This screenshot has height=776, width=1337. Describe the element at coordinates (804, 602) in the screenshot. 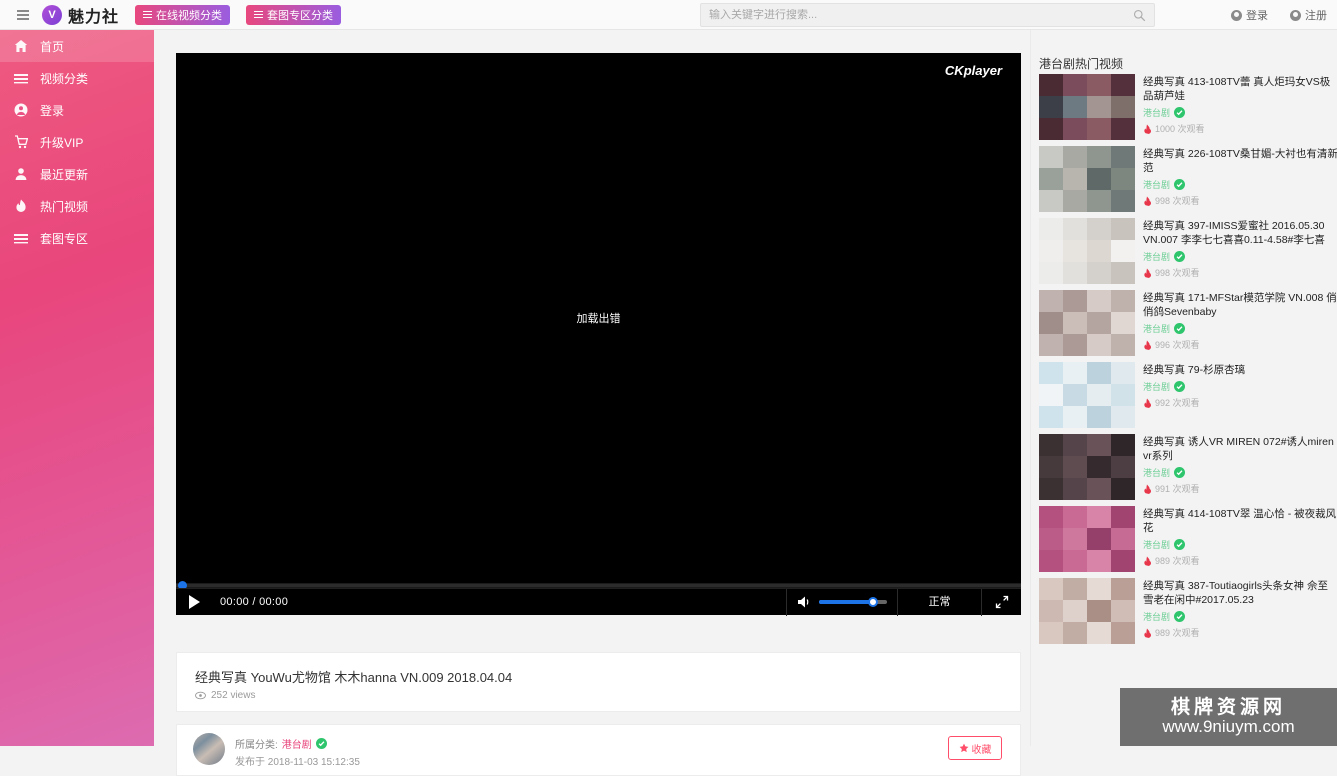

I see `volume-icon` at that location.